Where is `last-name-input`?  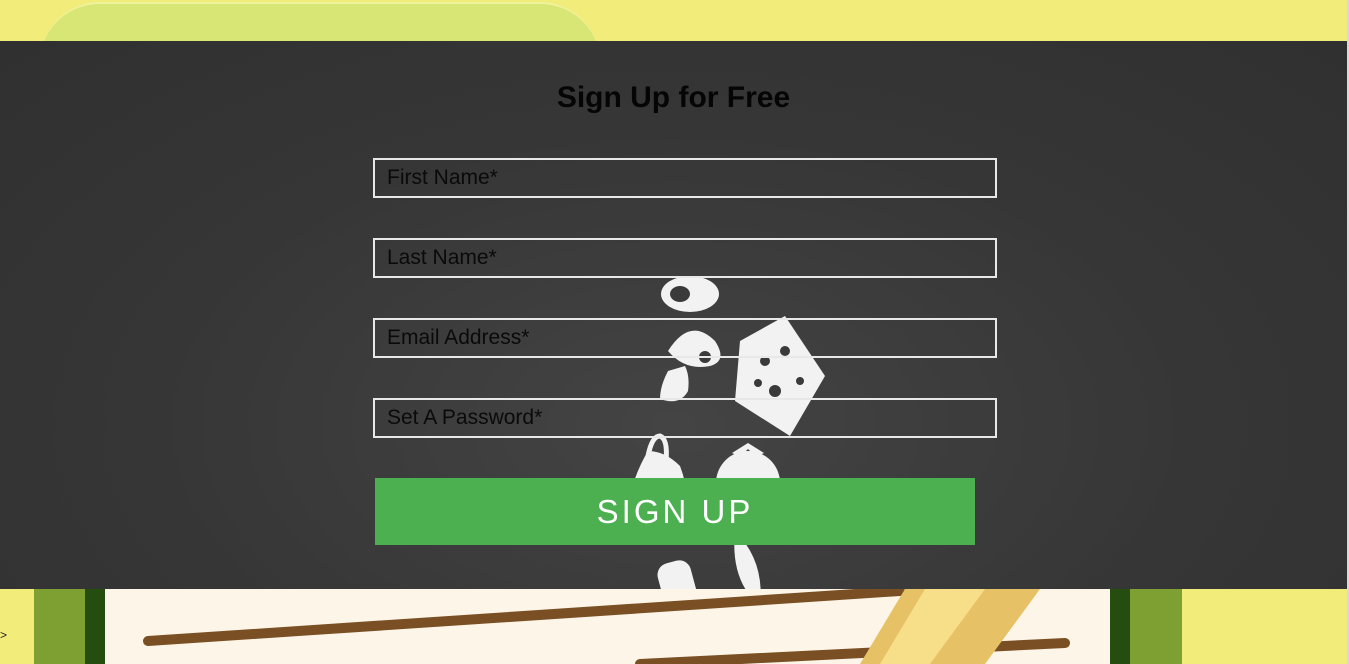 last-name-input is located at coordinates (685, 258).